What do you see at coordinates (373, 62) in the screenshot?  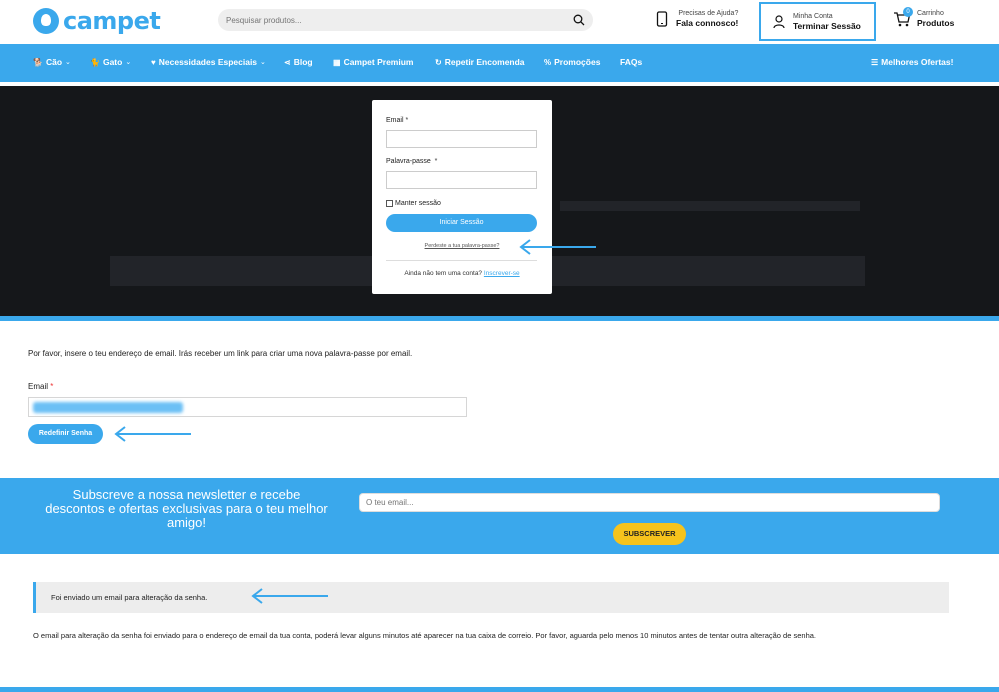 I see `nav-item-campet-premium: ▦ Campet Premium` at bounding box center [373, 62].